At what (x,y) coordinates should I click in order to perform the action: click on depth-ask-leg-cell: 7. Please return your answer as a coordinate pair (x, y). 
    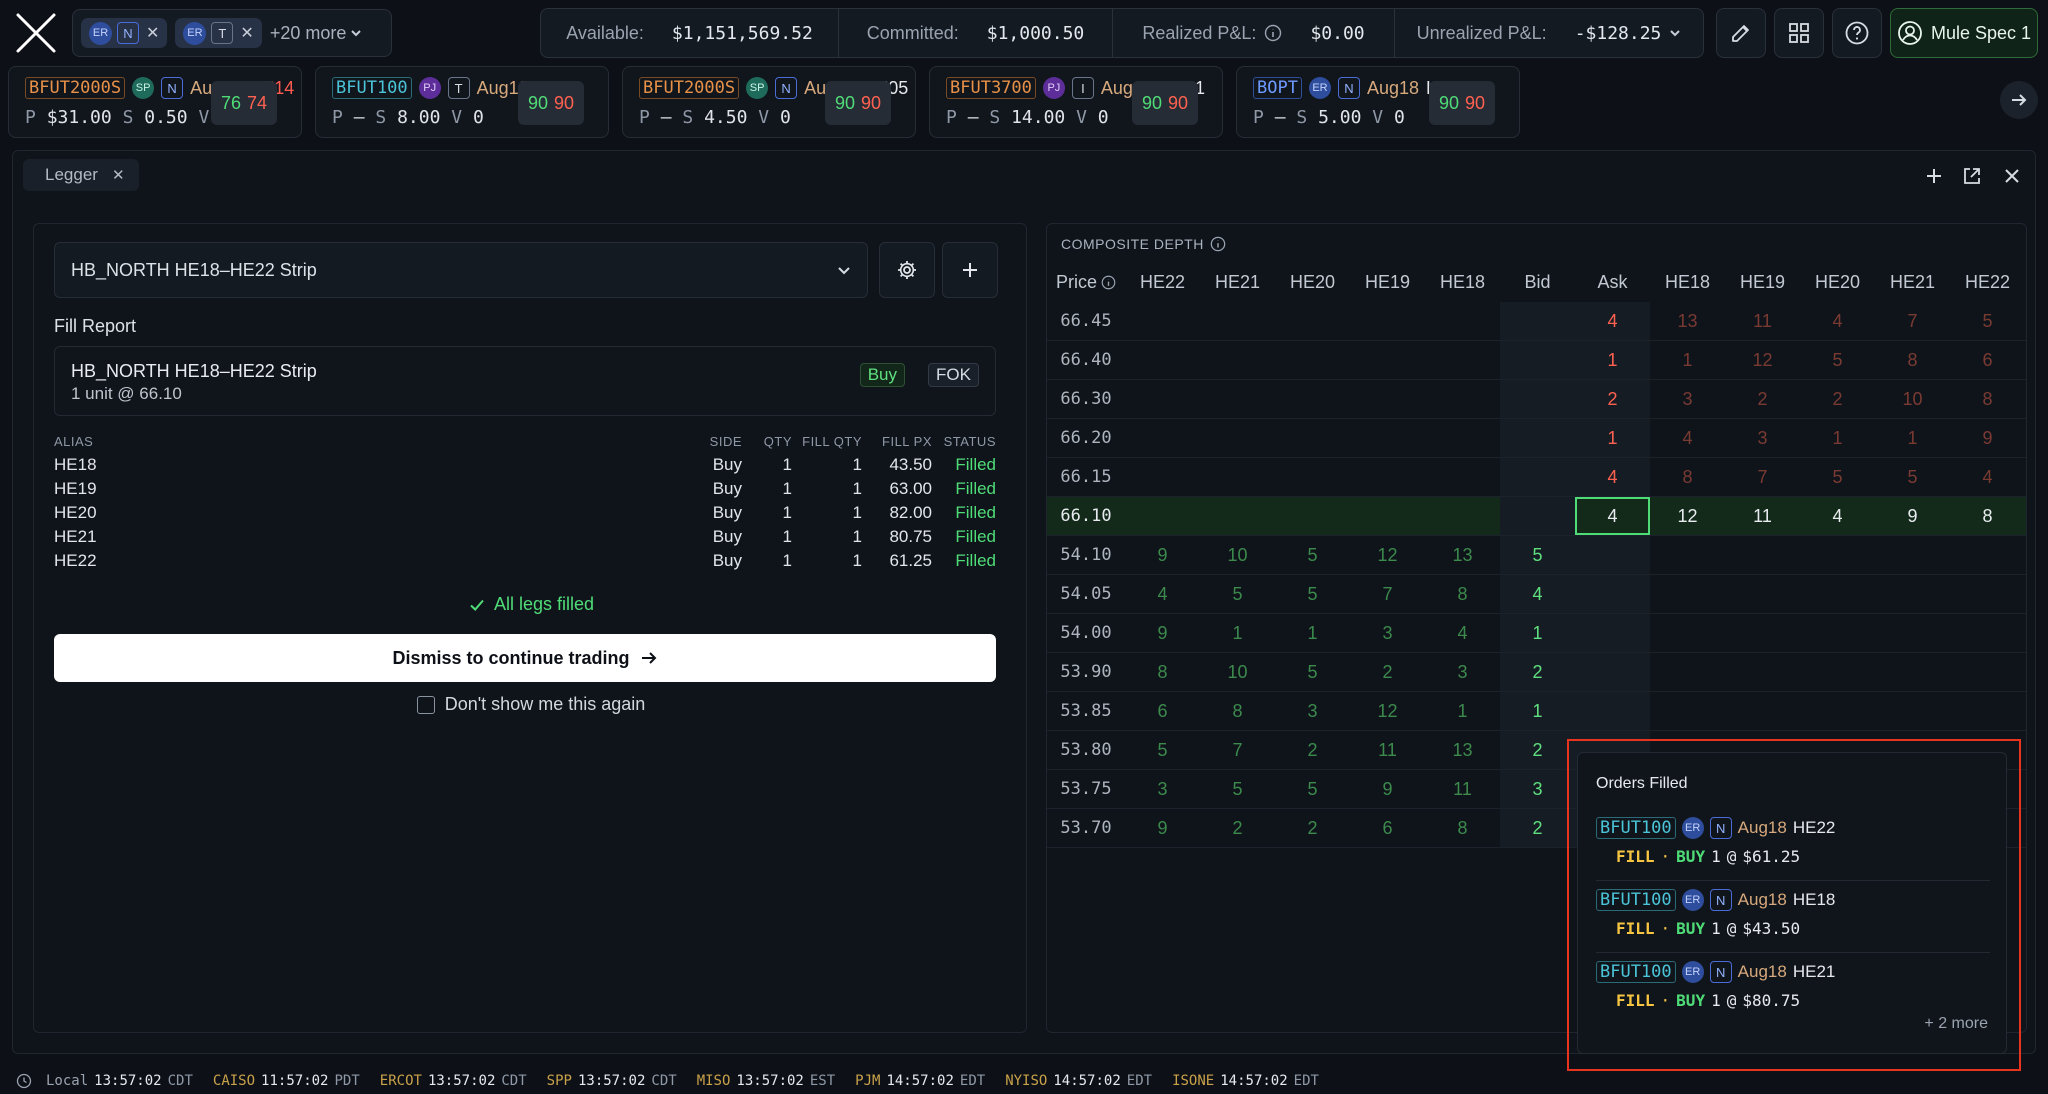
    Looking at the image, I should click on (1762, 477).